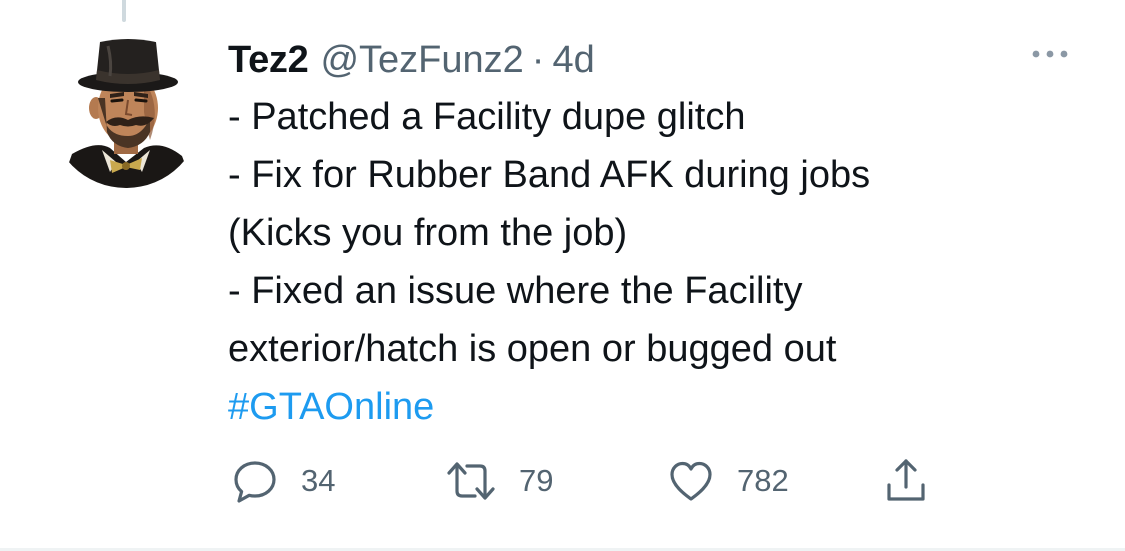  What do you see at coordinates (428, 233) in the screenshot?
I see `tweet-text-line: (Kicks you from the job)` at bounding box center [428, 233].